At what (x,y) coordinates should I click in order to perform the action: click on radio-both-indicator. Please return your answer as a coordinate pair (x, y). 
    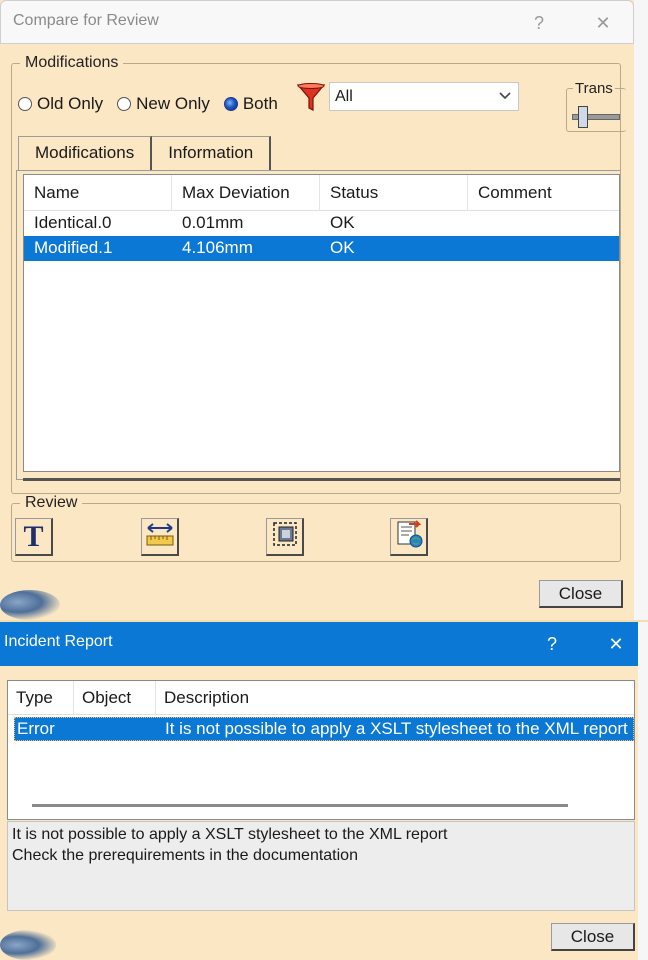
    Looking at the image, I should click on (230, 104).